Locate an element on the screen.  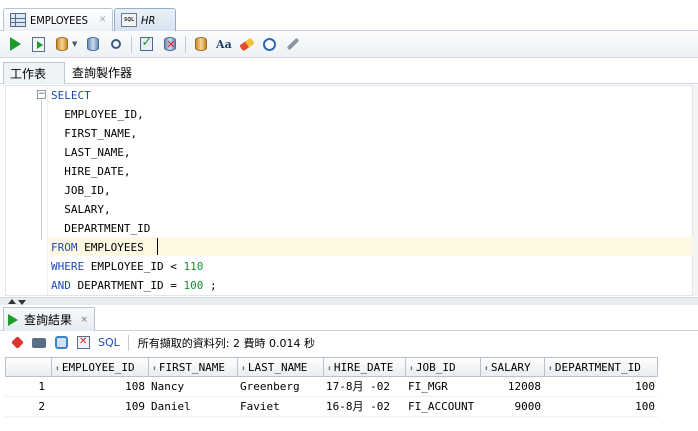
delete-icon is located at coordinates (83, 342).